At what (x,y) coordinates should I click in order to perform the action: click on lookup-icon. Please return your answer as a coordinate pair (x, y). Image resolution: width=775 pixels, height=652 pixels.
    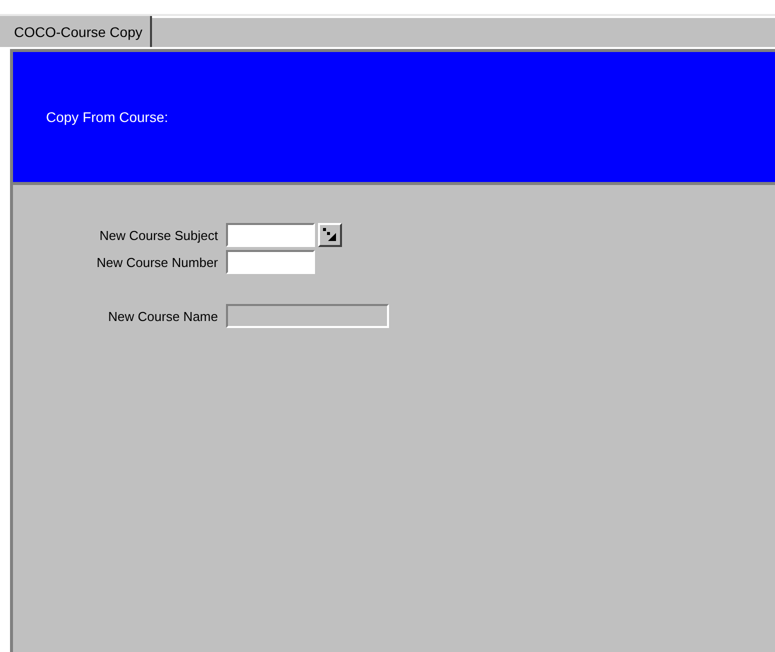
    Looking at the image, I should click on (330, 235).